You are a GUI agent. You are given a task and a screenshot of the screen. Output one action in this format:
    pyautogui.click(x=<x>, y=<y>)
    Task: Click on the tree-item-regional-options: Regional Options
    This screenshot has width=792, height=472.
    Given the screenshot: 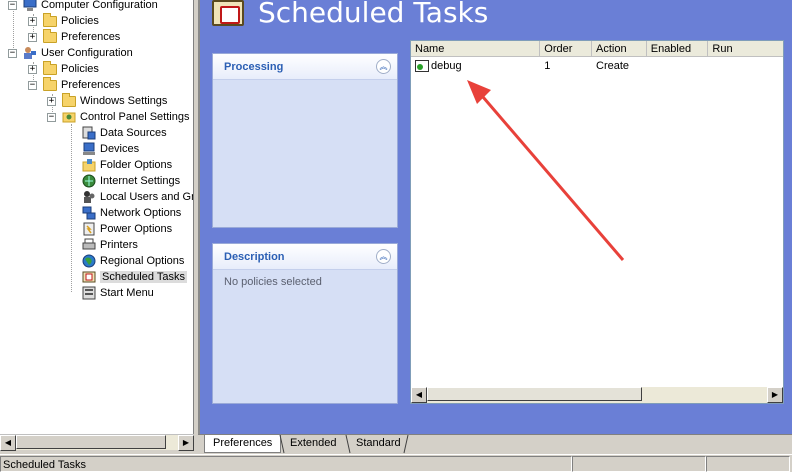 What is the action you would take?
    pyautogui.click(x=133, y=261)
    